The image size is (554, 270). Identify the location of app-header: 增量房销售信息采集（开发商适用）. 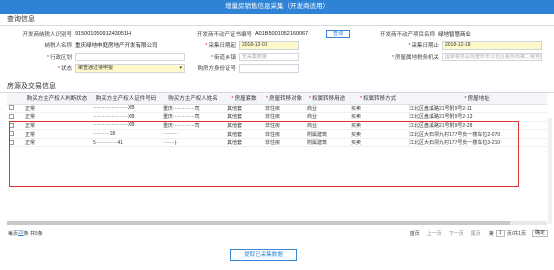
(277, 7).